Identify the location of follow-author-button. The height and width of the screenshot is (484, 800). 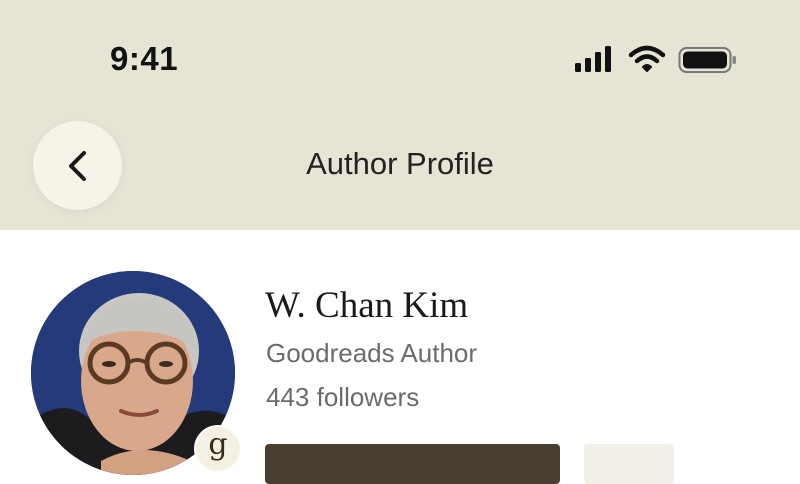
(412, 464).